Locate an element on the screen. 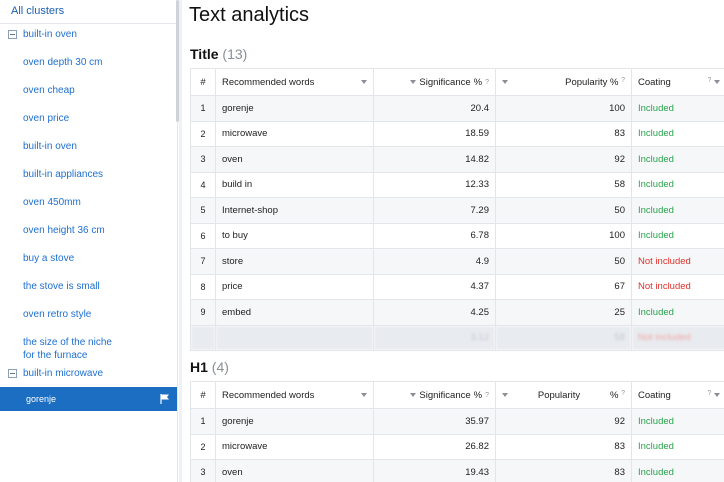 This screenshot has width=724, height=482. table-row: 9 embed 4.25 25 Included is located at coordinates (457, 312).